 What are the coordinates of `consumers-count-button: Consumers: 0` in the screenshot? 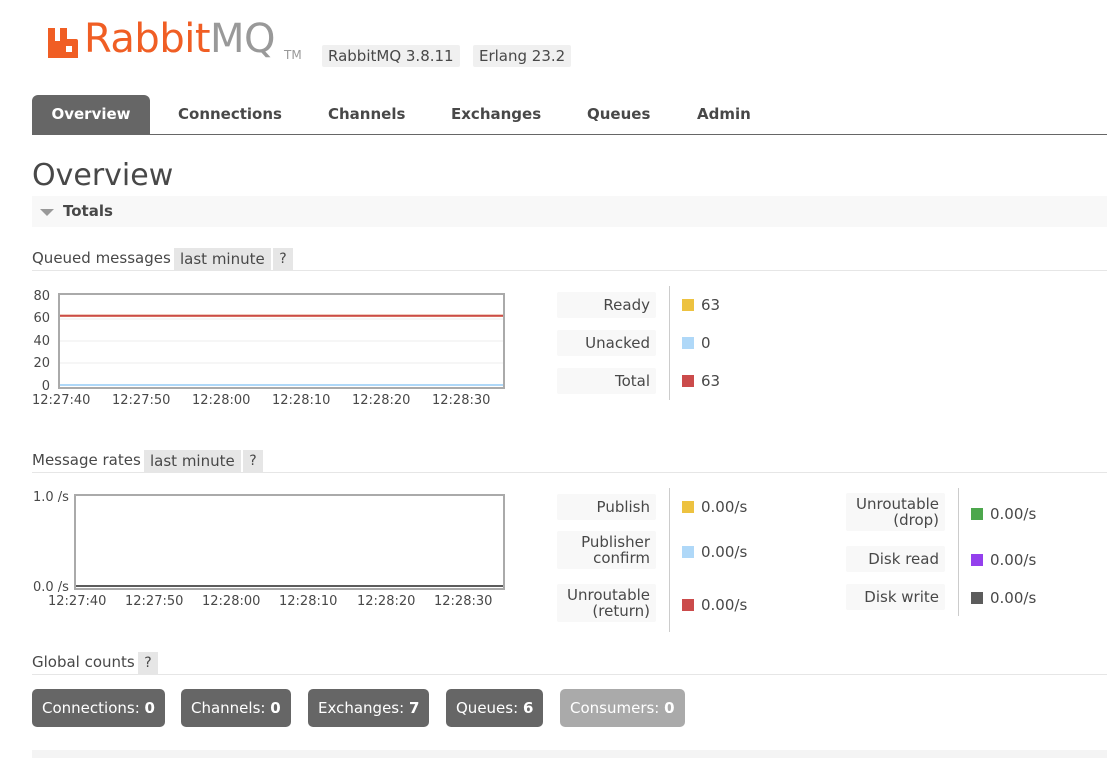 It's located at (622, 708).